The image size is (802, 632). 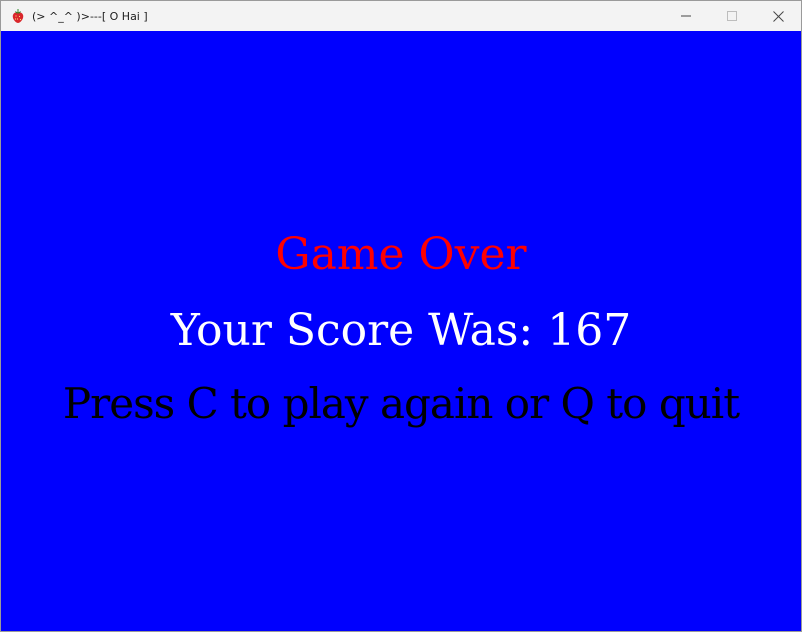 I want to click on title-bar: (> ^_^ )>---[ O Hai ], so click(x=401, y=16).